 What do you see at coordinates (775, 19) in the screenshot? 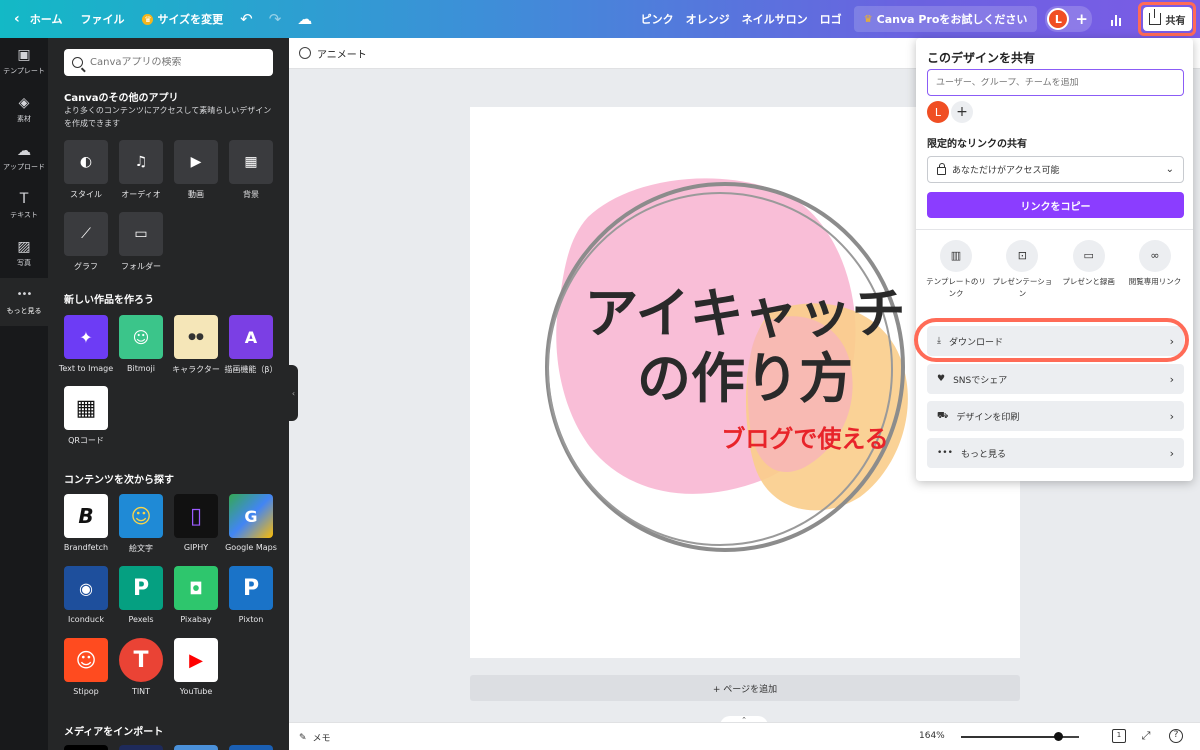
I see `title-link-nail: ネイルサロン` at bounding box center [775, 19].